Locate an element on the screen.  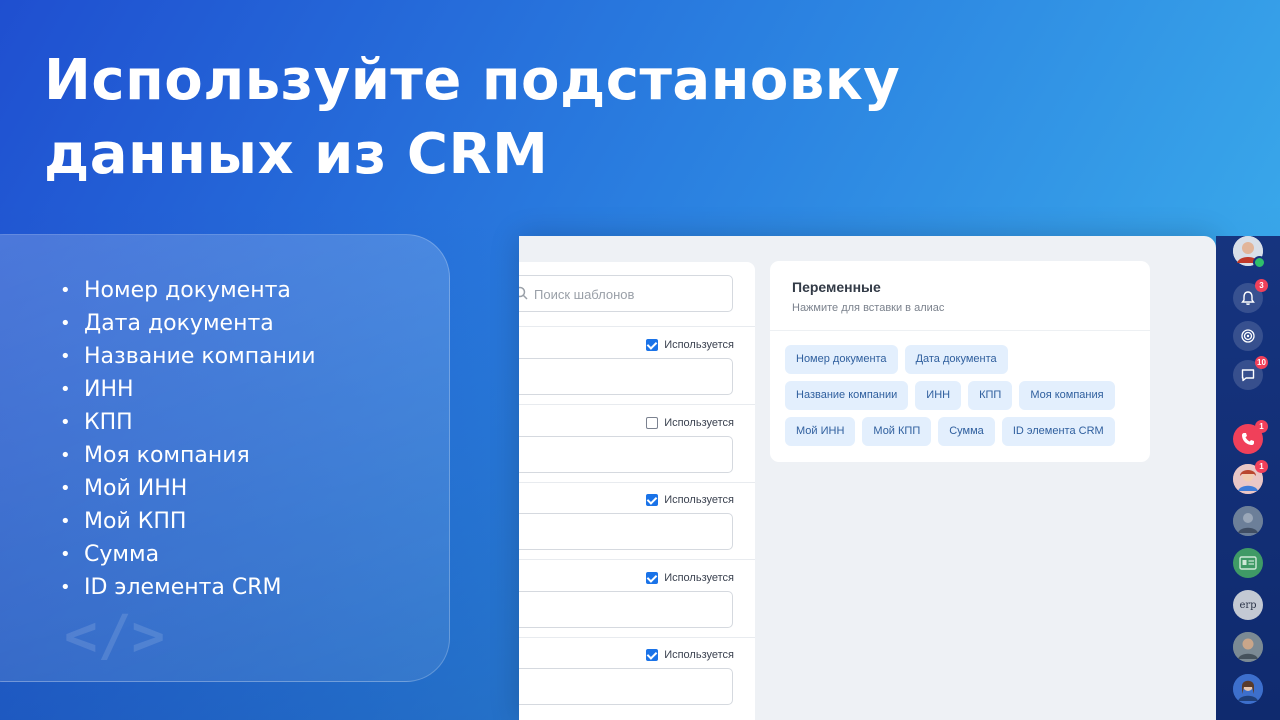
variable-chip: Мой ИНН is located at coordinates (820, 431).